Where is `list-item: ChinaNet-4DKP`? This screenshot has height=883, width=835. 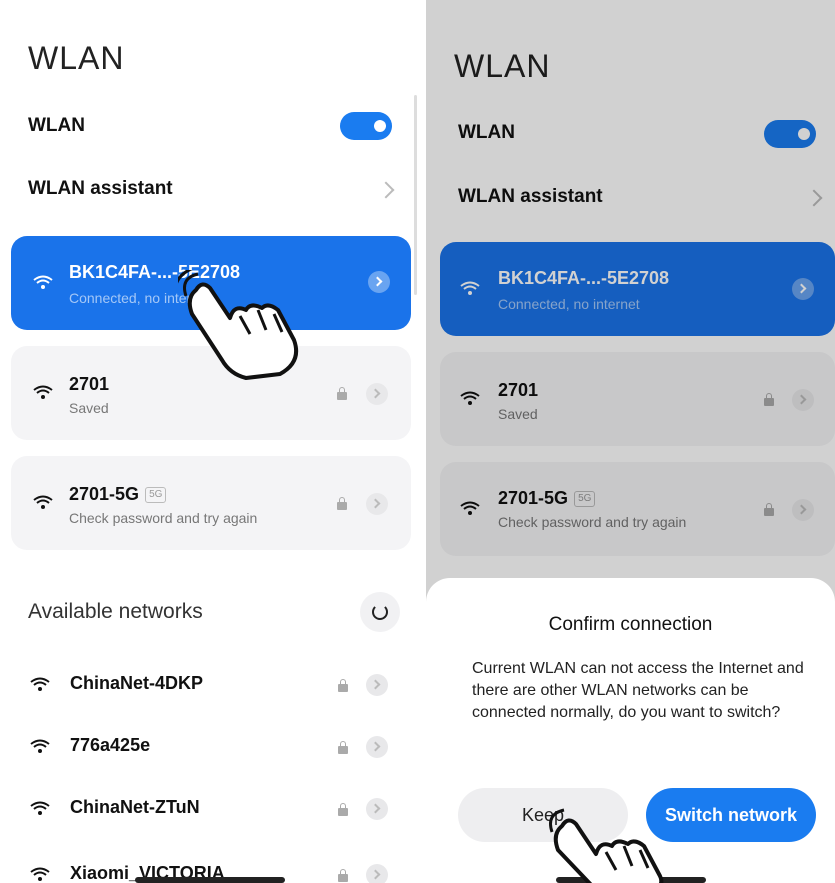
list-item: ChinaNet-4DKP is located at coordinates (210, 685).